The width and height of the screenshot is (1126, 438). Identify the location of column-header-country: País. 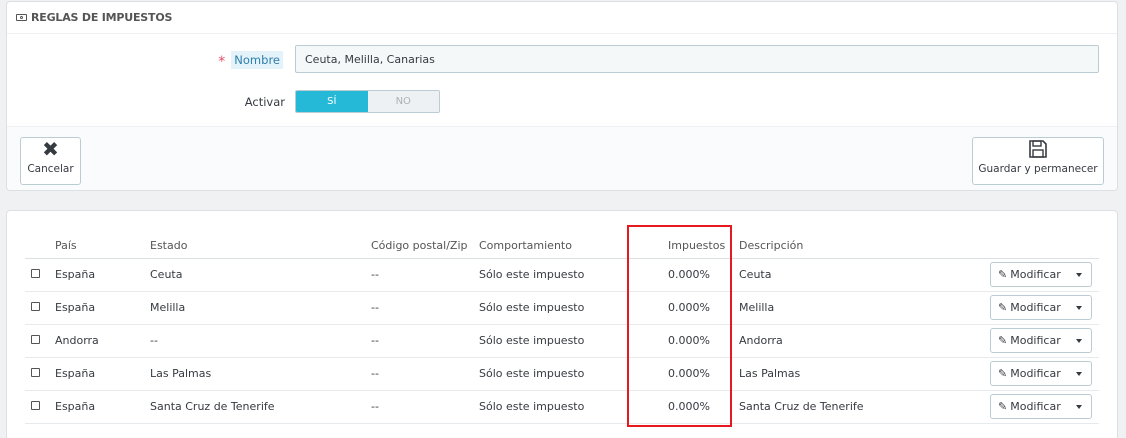
(66, 245).